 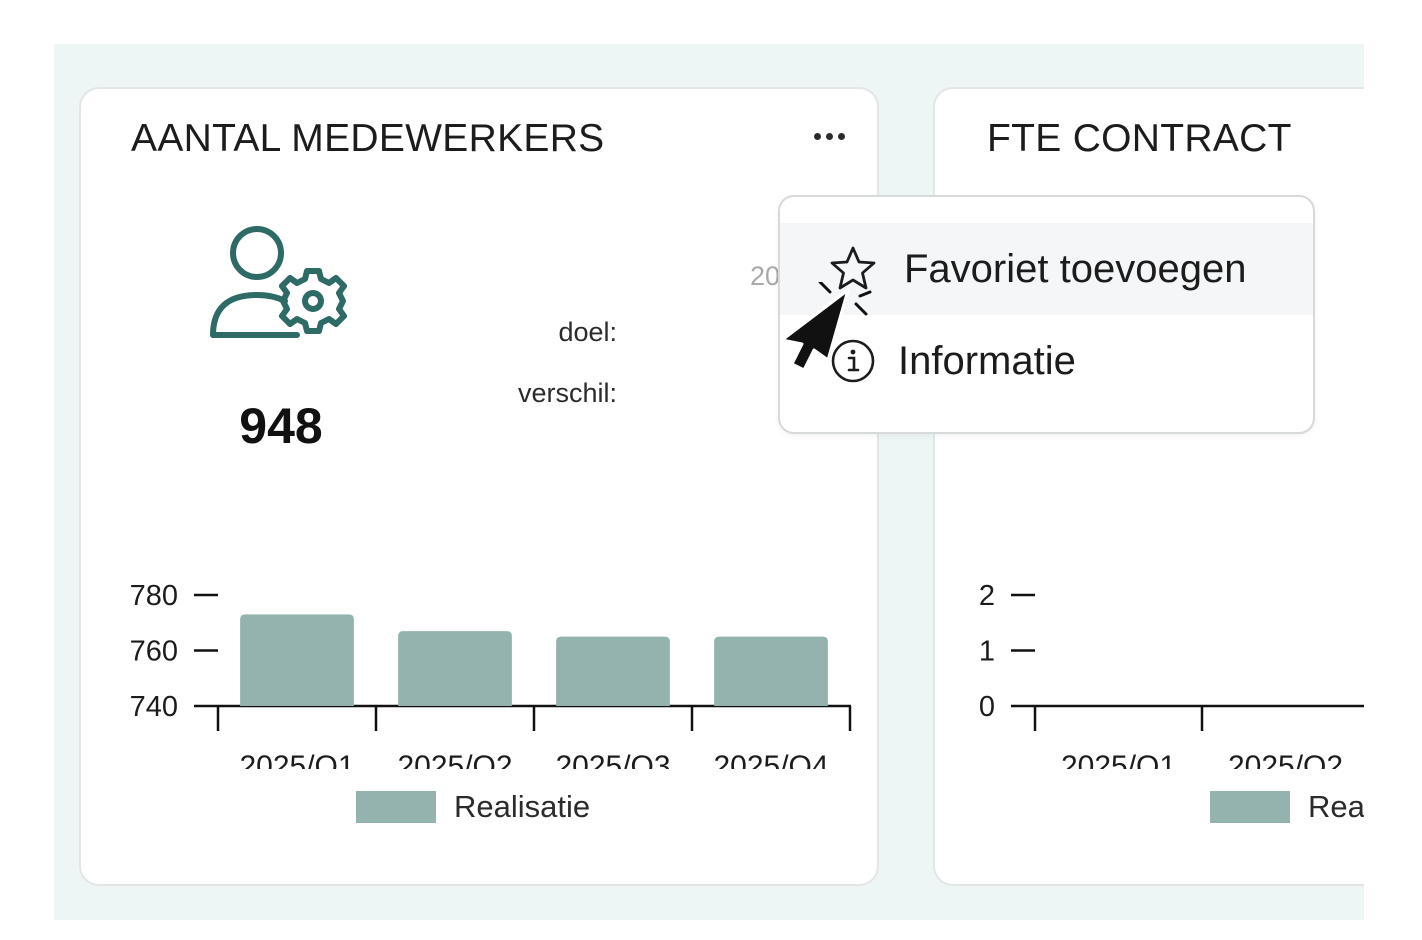 I want to click on options-dropdown-menu: Favoriet toevoegen Informatie, so click(x=1046, y=314).